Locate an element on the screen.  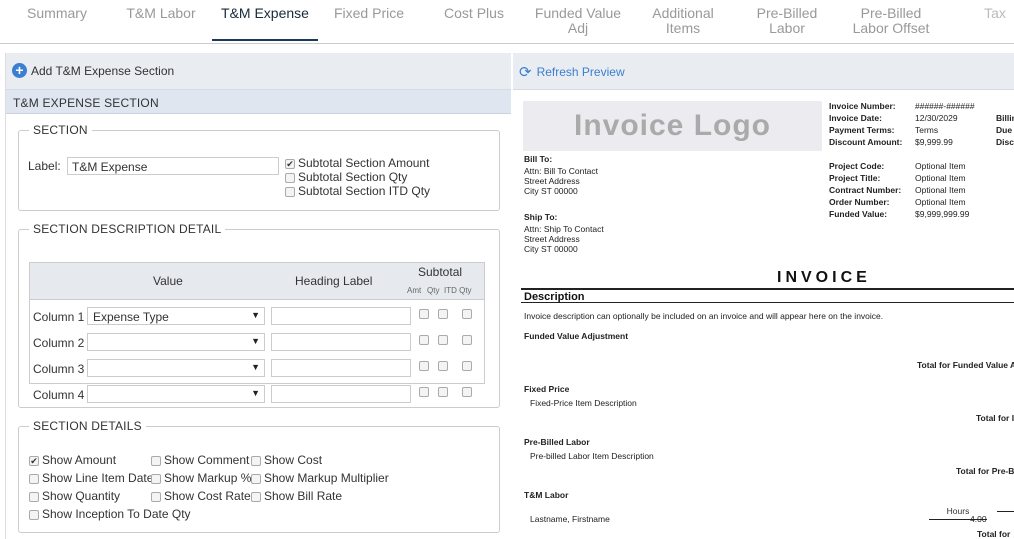
tab-pre-billed-labor-offset: Pre-Billed Labor Offset is located at coordinates (891, 21).